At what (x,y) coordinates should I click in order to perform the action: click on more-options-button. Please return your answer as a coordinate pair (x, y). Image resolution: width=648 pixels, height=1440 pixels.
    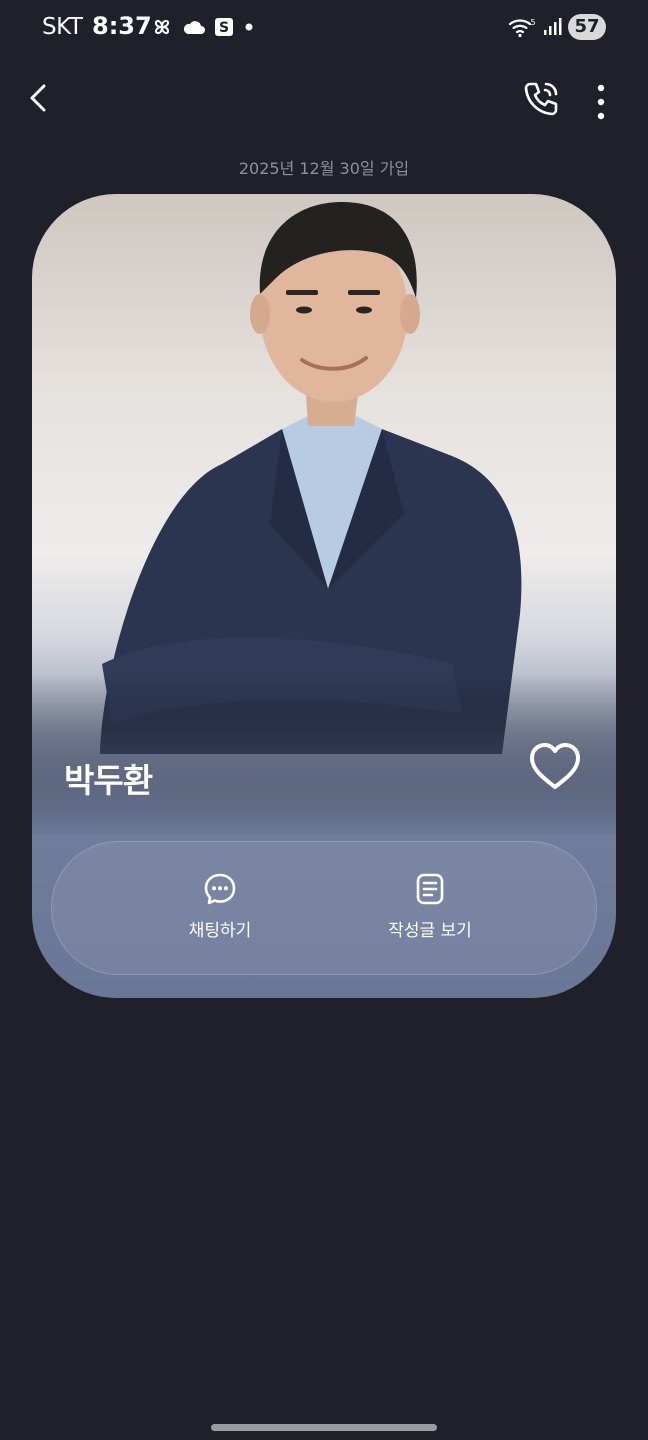
    Looking at the image, I should click on (601, 98).